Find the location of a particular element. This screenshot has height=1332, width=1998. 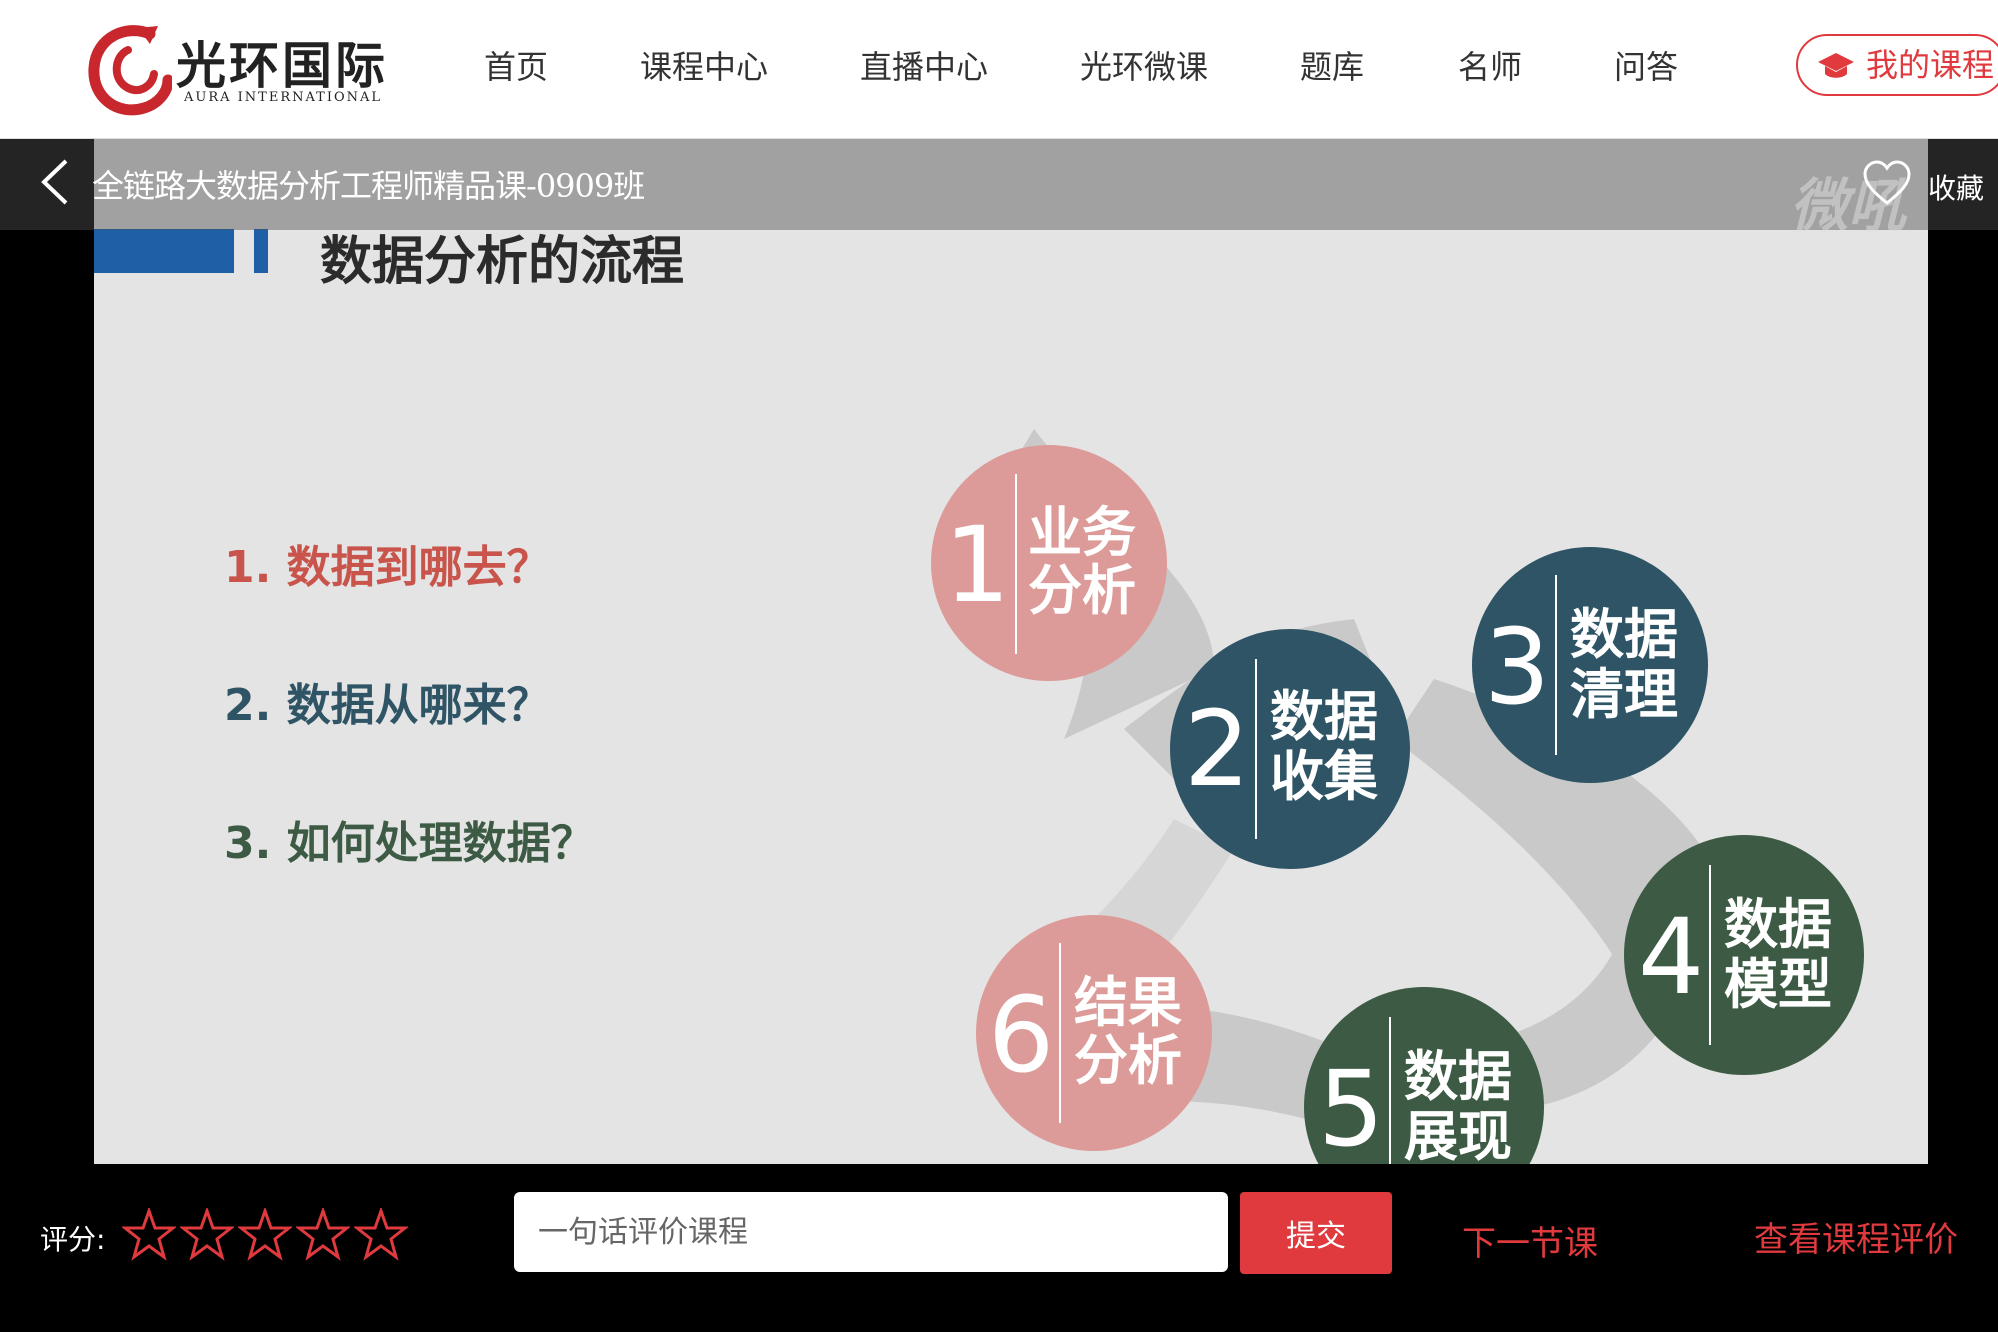

step-6: 6 结果 分析 is located at coordinates (1094, 1033).